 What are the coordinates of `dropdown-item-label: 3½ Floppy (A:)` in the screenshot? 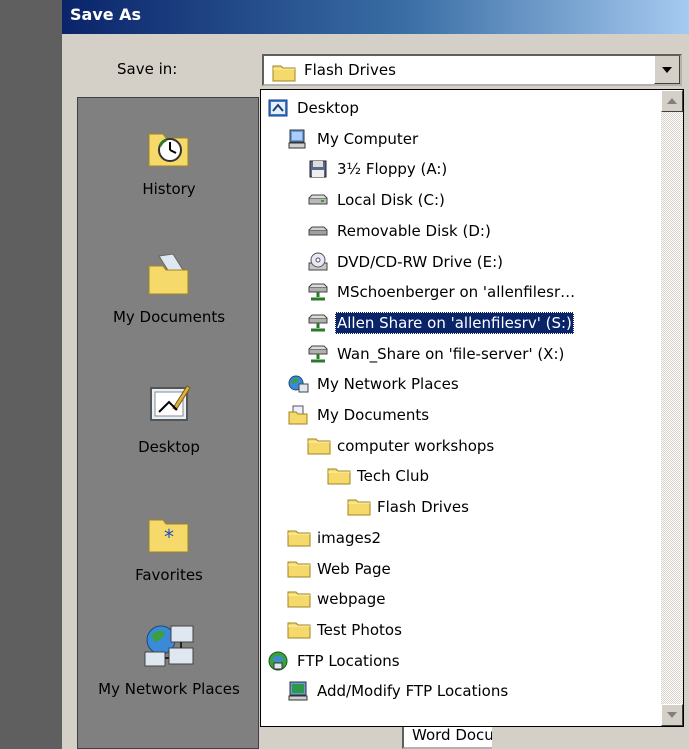 It's located at (392, 169).